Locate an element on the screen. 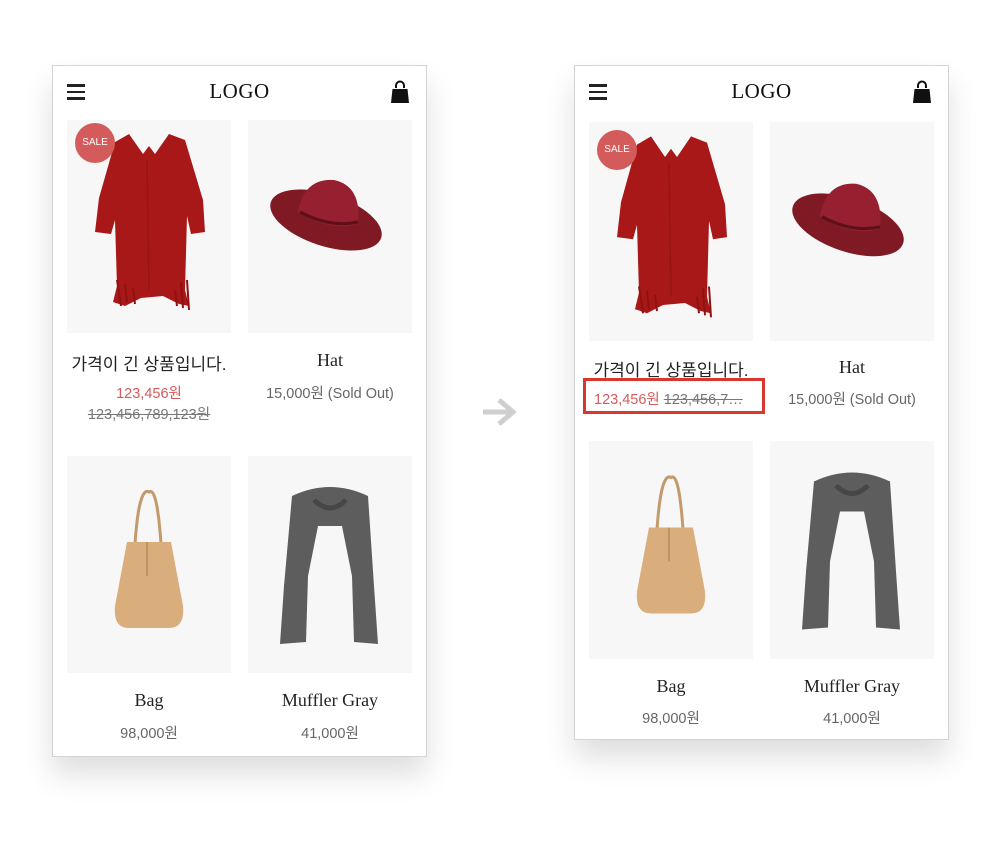  original-price: 123,456,789,123원 is located at coordinates (149, 415).